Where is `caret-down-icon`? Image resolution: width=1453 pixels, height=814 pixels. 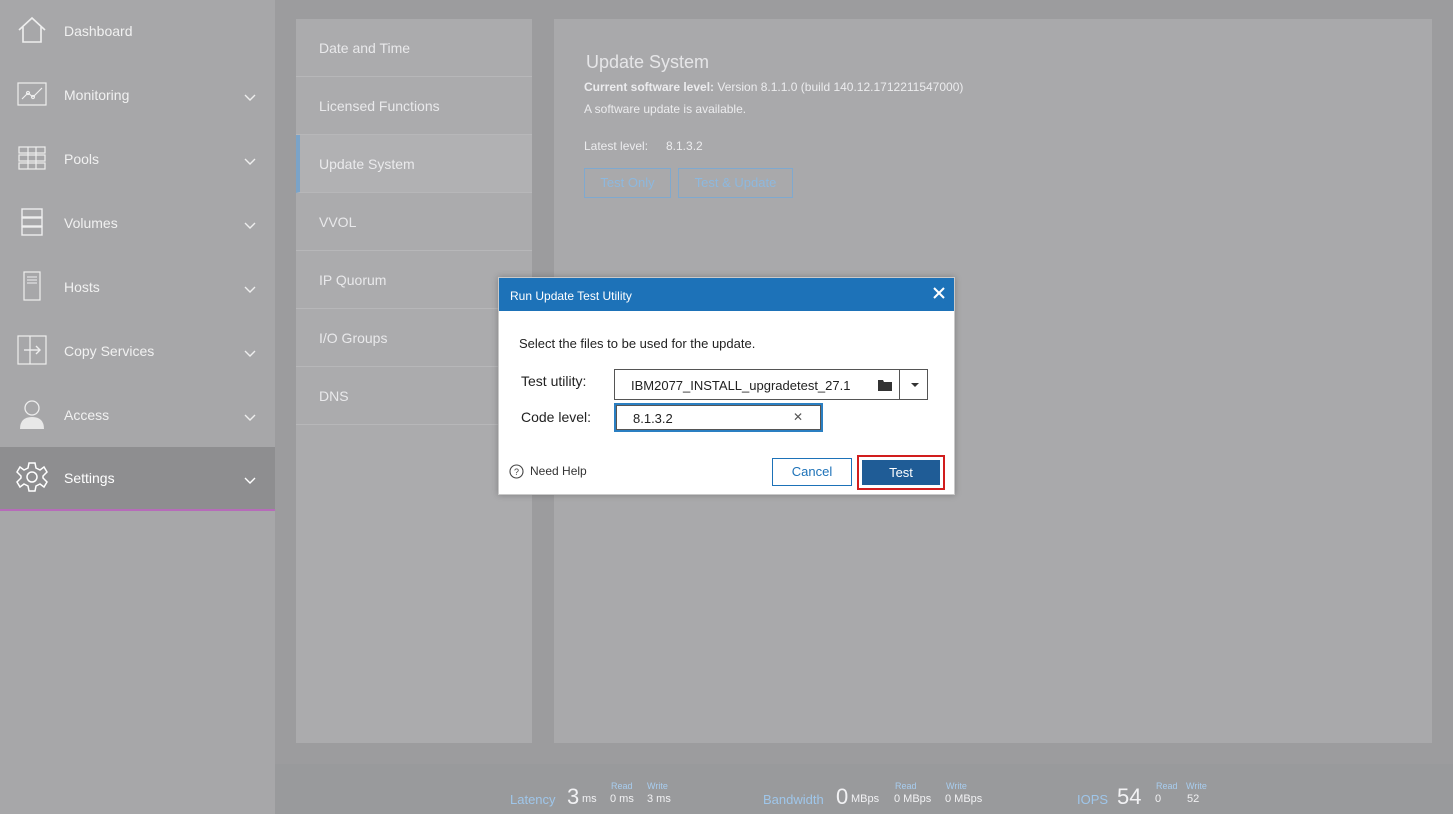 caret-down-icon is located at coordinates (915, 385).